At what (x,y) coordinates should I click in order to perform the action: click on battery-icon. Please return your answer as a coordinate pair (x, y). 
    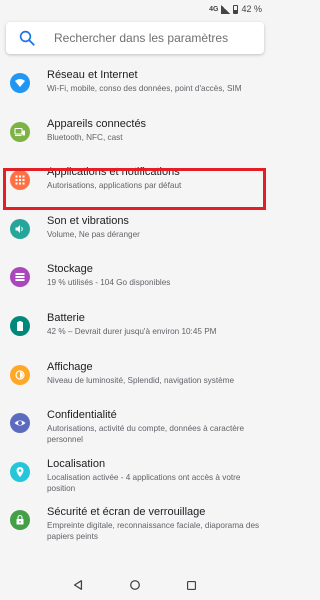
    Looking at the image, I should click on (20, 325).